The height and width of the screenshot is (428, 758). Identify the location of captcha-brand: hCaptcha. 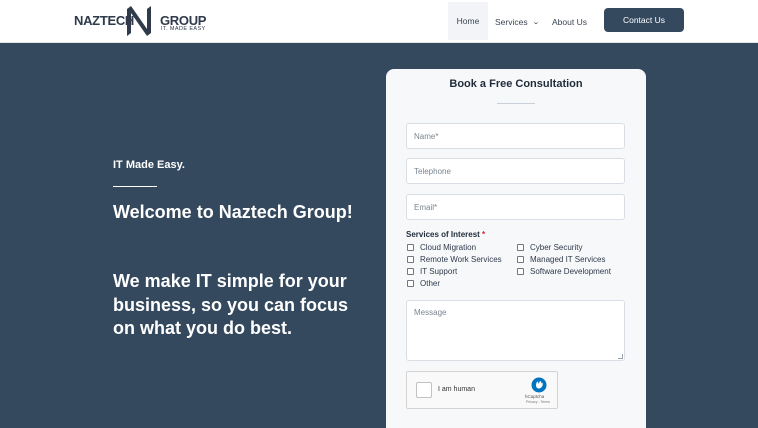
(535, 396).